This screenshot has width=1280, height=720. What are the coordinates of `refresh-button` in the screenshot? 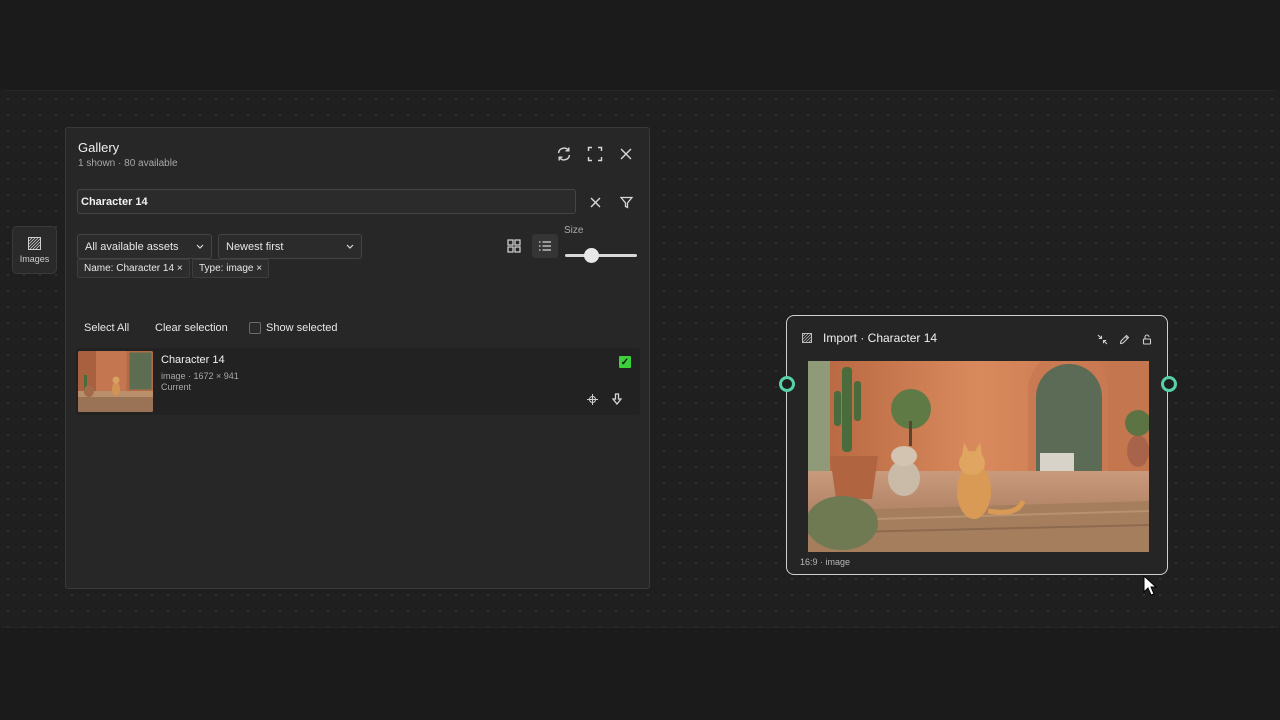 It's located at (564, 154).